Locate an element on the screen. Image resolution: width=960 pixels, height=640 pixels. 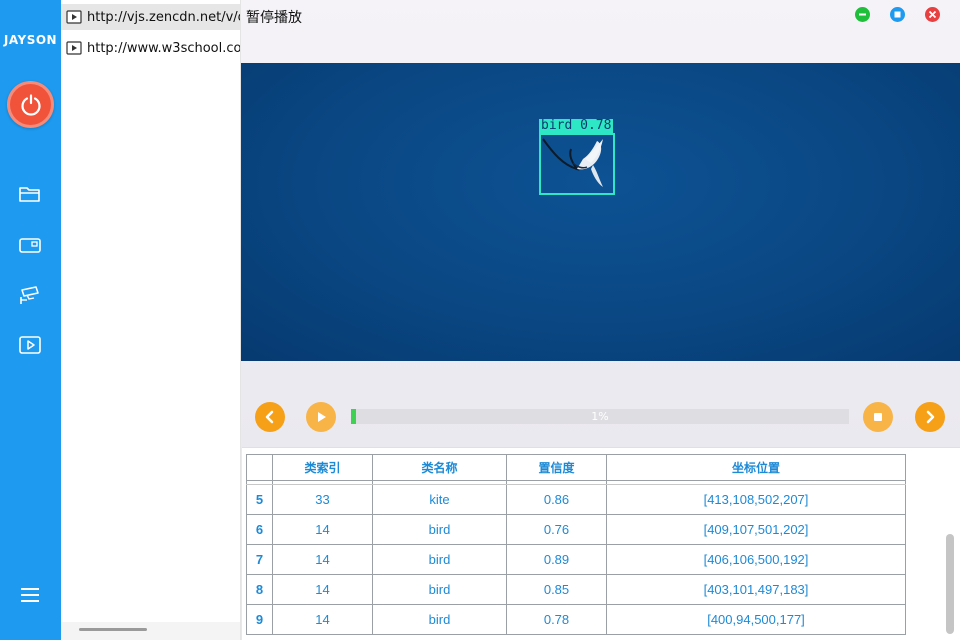
column-header: 坐标位置 is located at coordinates (756, 467).